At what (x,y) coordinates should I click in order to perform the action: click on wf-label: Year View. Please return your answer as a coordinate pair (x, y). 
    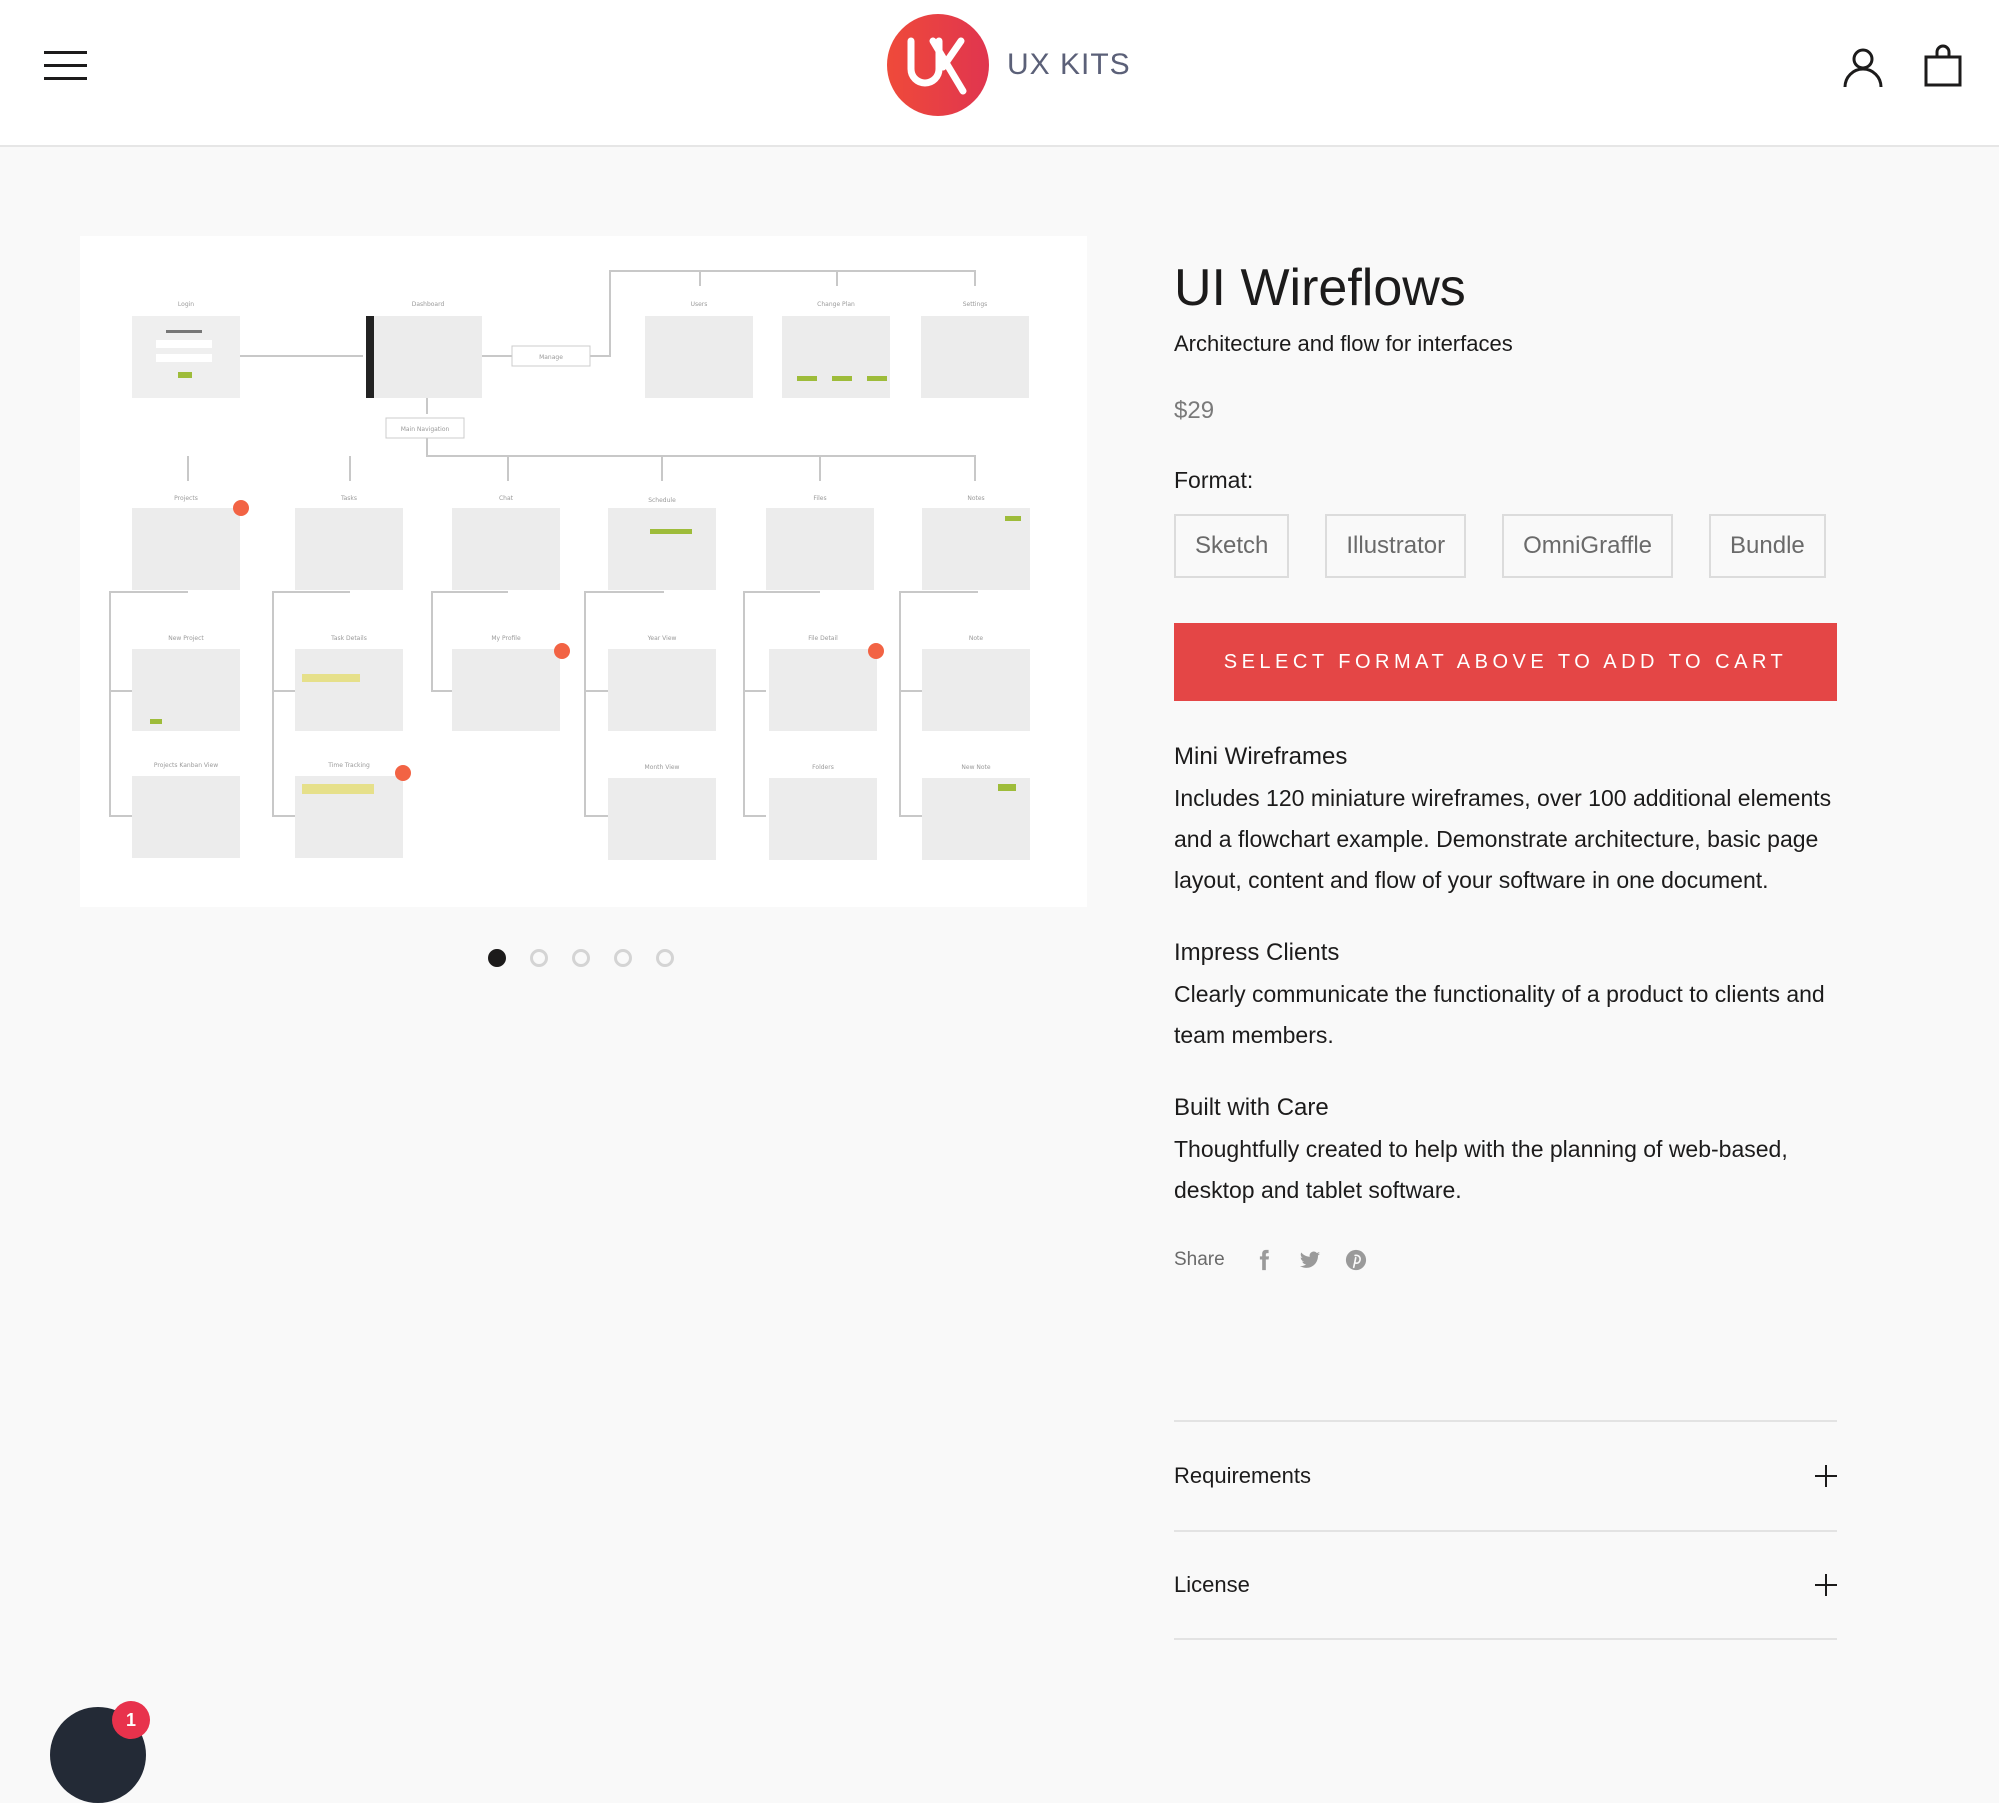
    Looking at the image, I should click on (662, 638).